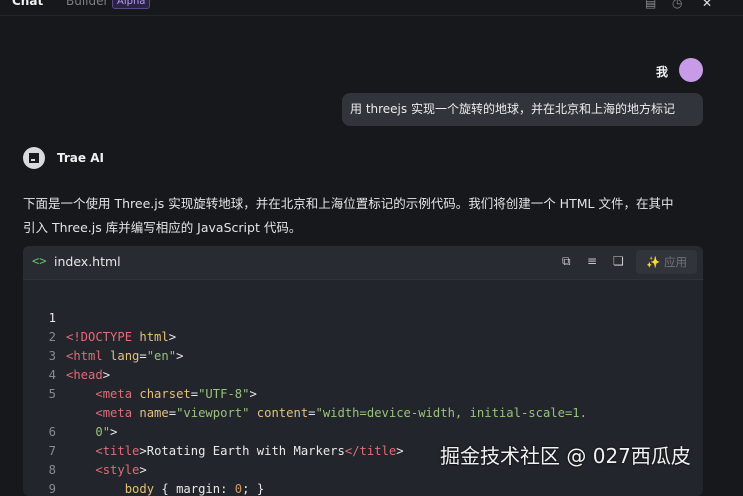 This screenshot has width=743, height=496. What do you see at coordinates (653, 262) in the screenshot?
I see `magic-wand-icon: ✨` at bounding box center [653, 262].